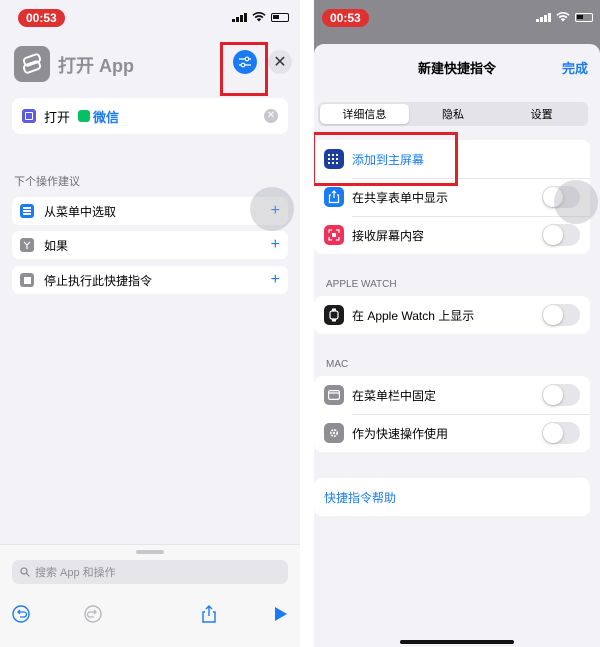  Describe the element at coordinates (388, 235) in the screenshot. I see `row-label: 接收屏幕内容` at that location.